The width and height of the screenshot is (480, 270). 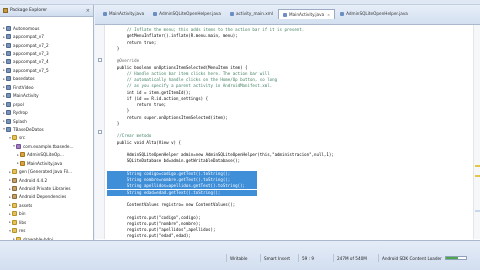 What do you see at coordinates (377, 13) in the screenshot?
I see `editor-tab-label: AdminSQLiteOpenHelper.java` at bounding box center [377, 13].